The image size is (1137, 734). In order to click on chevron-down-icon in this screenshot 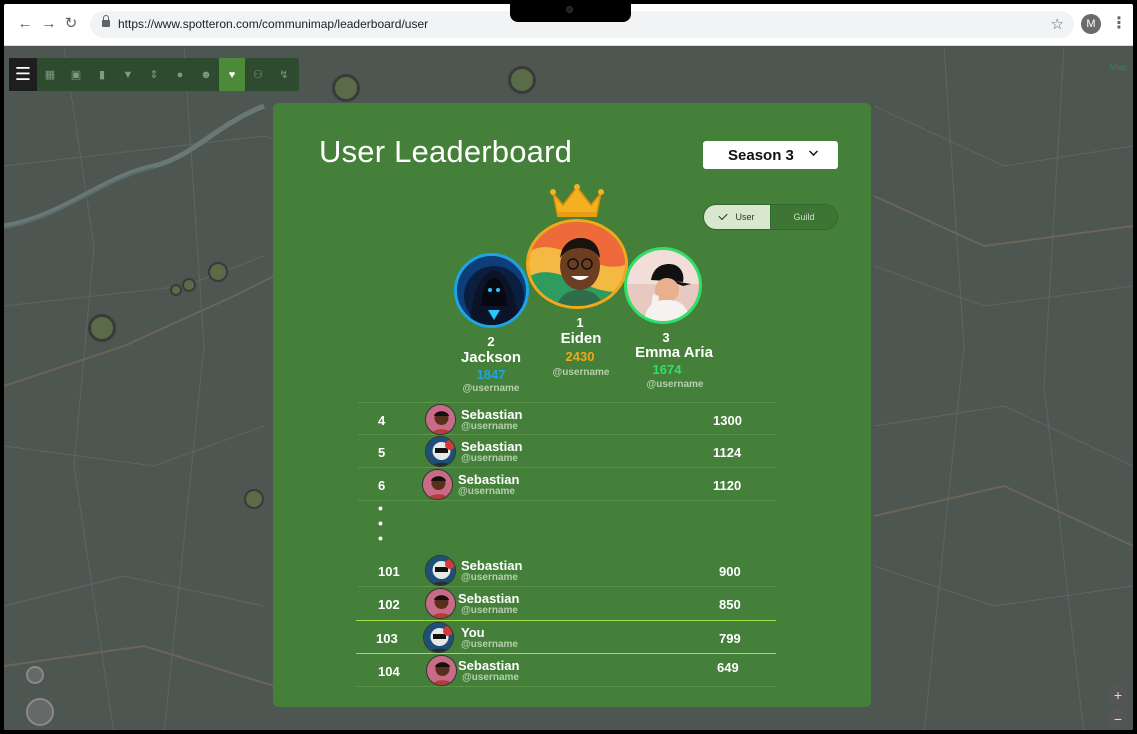, I will do `click(813, 151)`.